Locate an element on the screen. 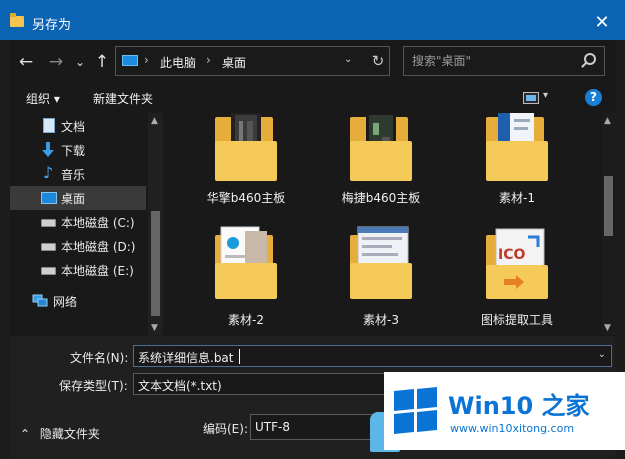  sidebar-item-documents: 文档 is located at coordinates (78, 126).